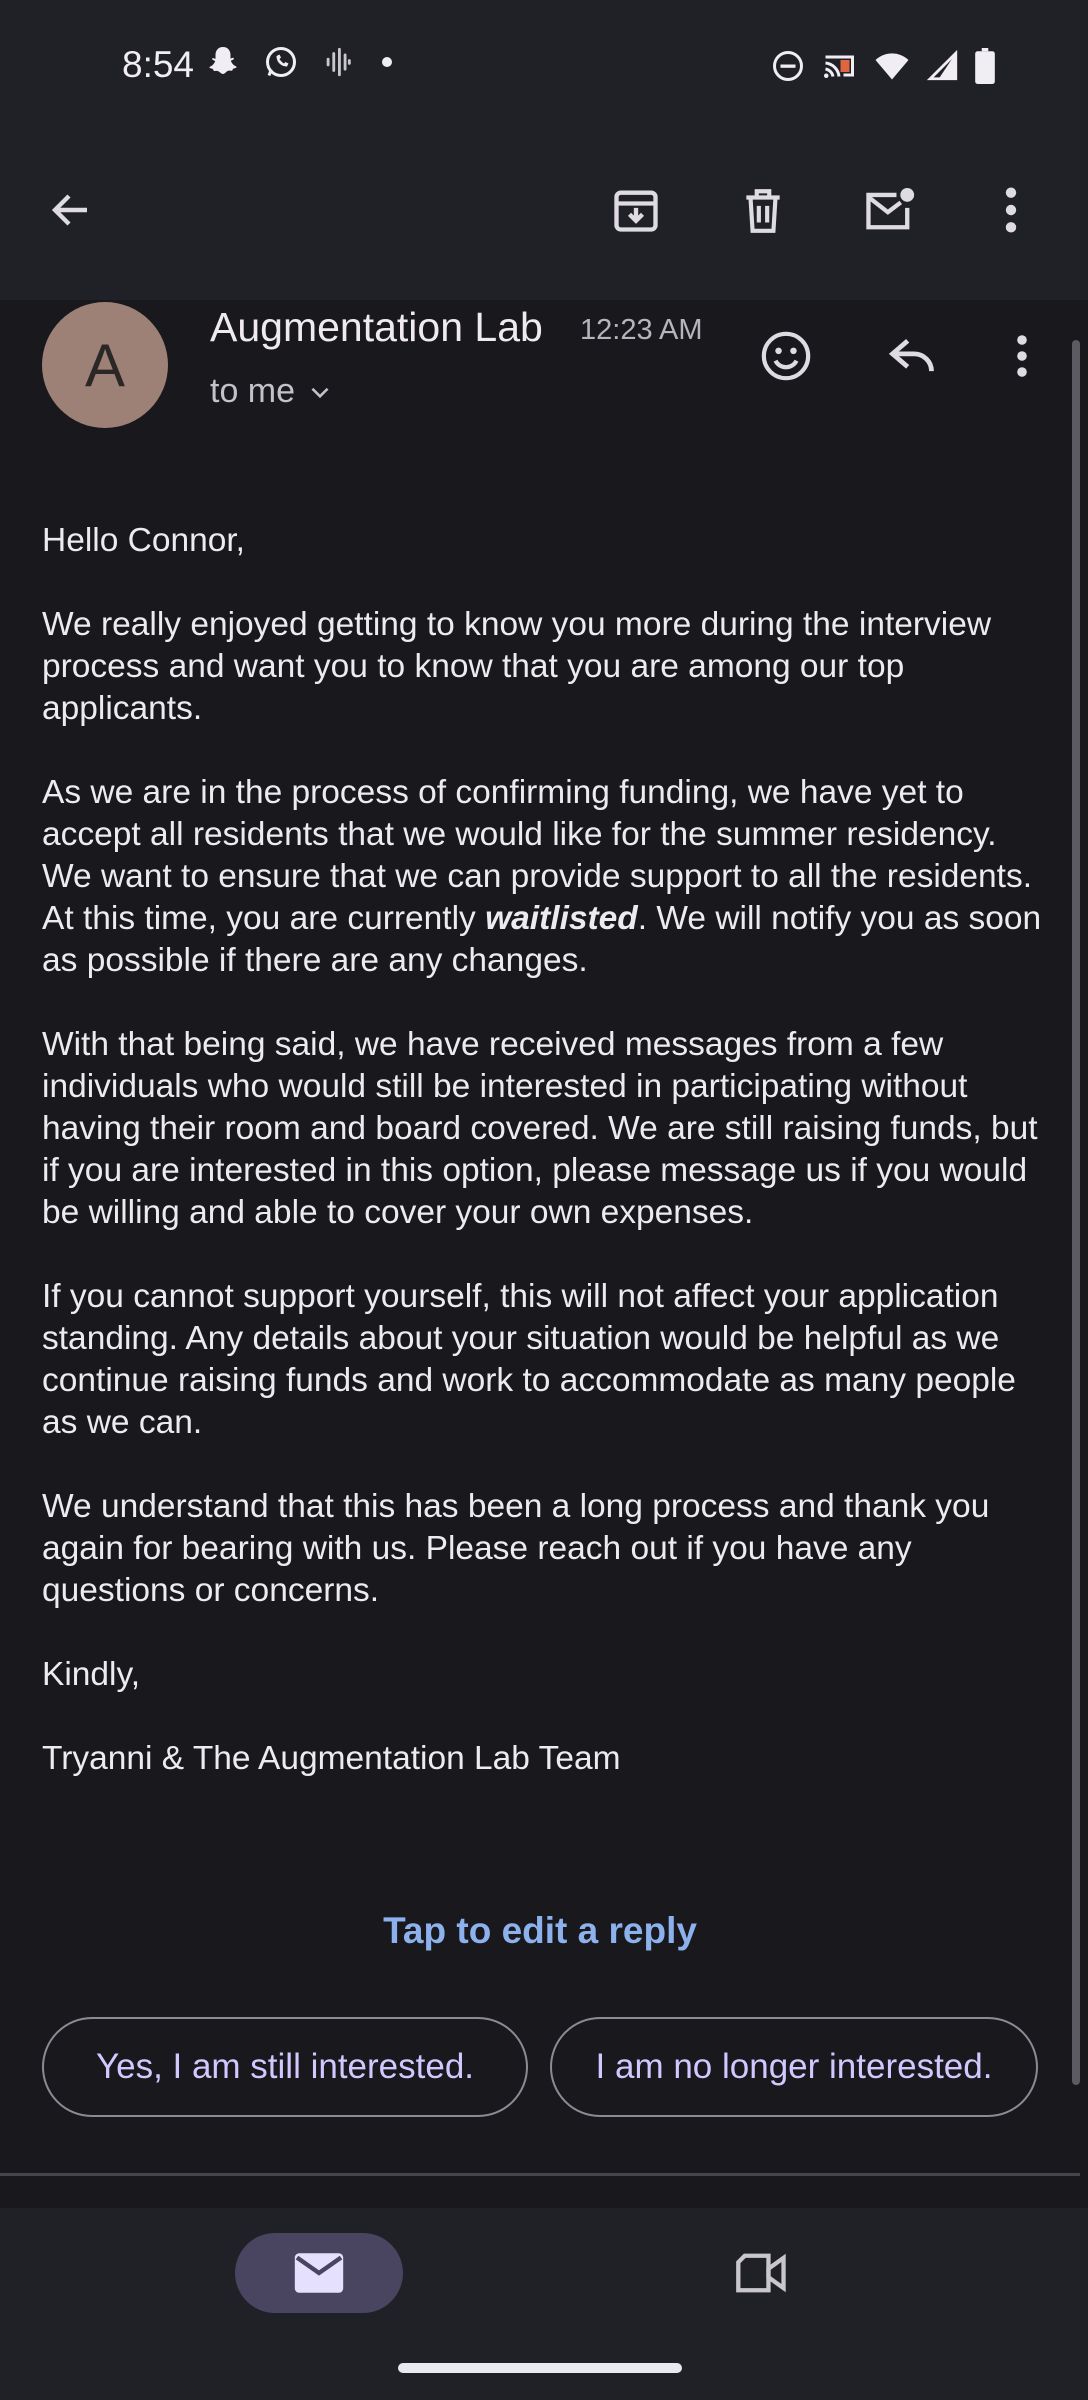 This screenshot has height=2400, width=1088. I want to click on signal-icon, so click(943, 68).